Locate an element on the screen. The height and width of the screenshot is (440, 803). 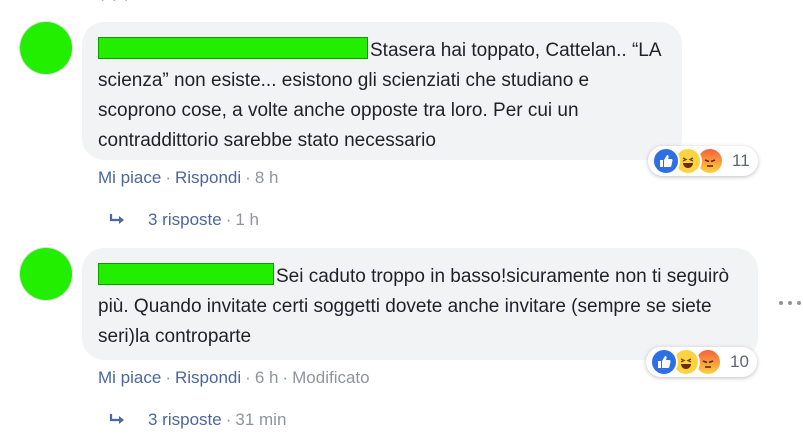
replies-timestamp: 1 h is located at coordinates (247, 219).